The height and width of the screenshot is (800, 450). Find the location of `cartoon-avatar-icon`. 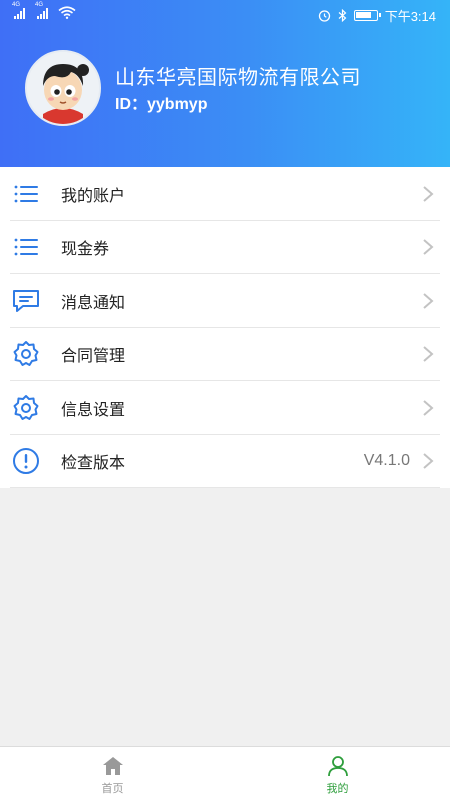

cartoon-avatar-icon is located at coordinates (63, 88).